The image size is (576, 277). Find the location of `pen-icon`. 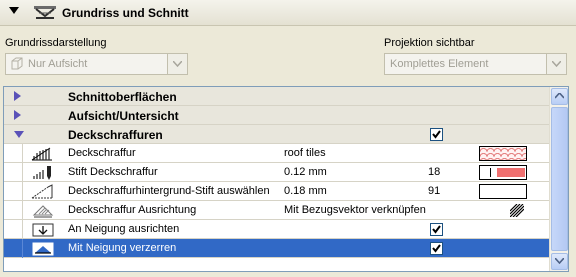

pen-icon is located at coordinates (42, 173).